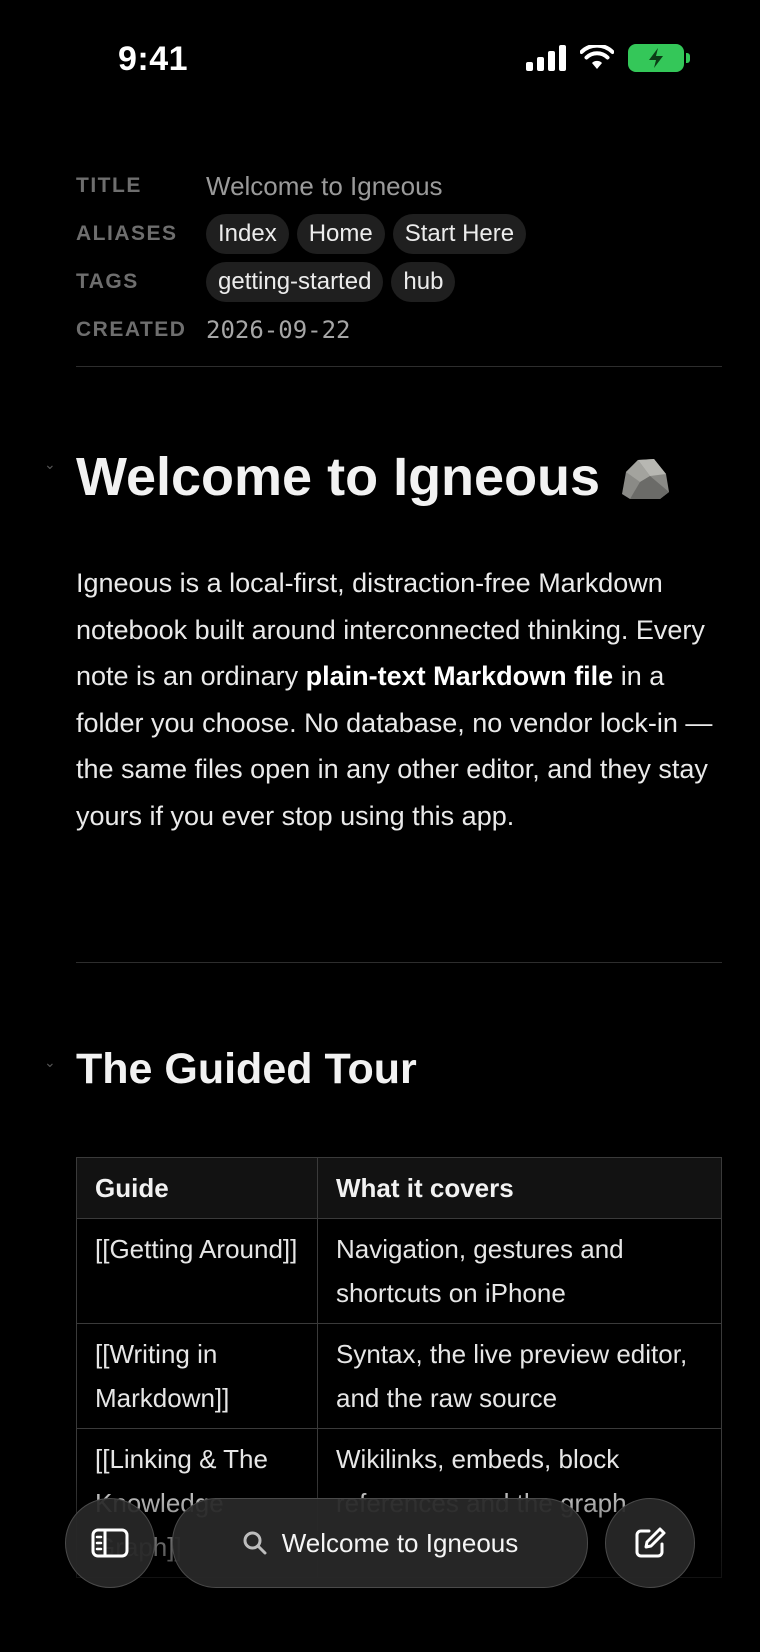  Describe the element at coordinates (338, 477) in the screenshot. I see `heading-text: Welcome to Igneous` at that location.